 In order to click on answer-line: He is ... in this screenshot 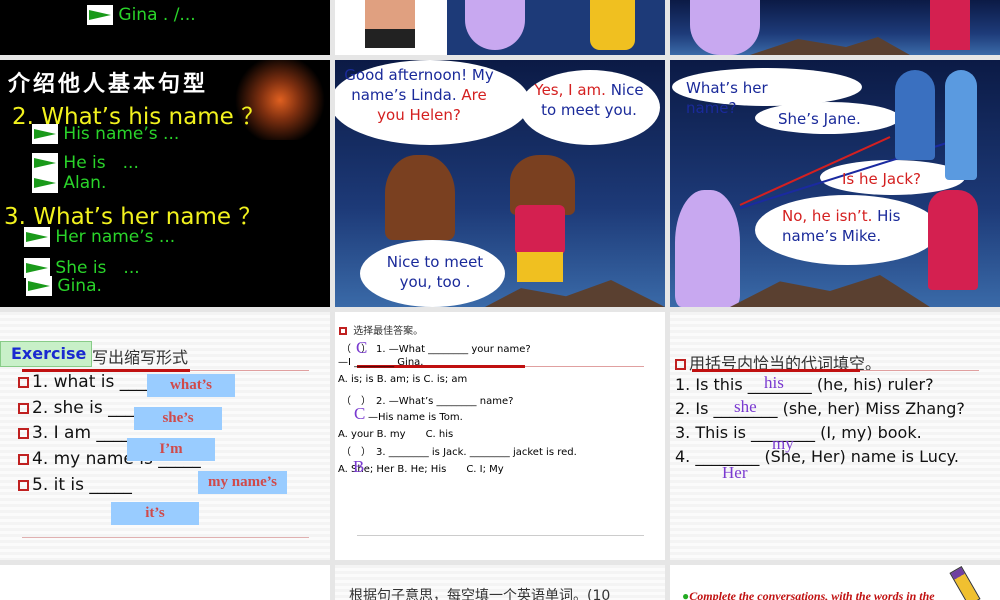, I will do `click(85, 160)`.